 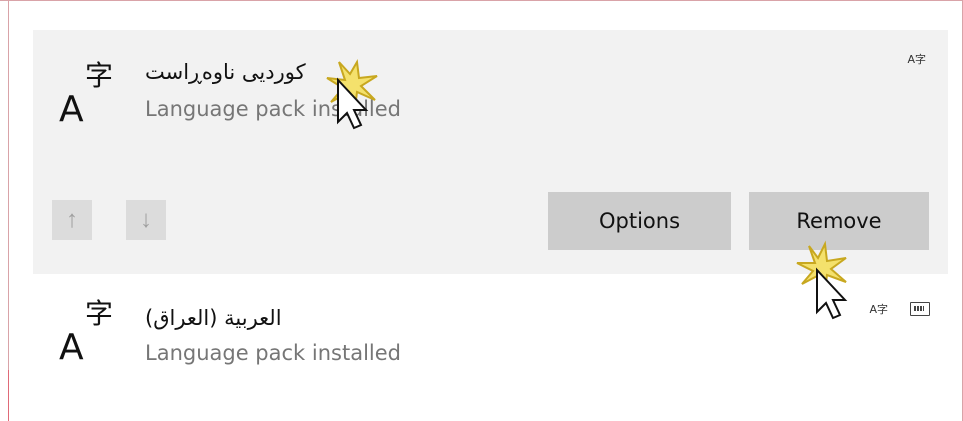 I want to click on move-down-button: ↓, so click(x=146, y=220).